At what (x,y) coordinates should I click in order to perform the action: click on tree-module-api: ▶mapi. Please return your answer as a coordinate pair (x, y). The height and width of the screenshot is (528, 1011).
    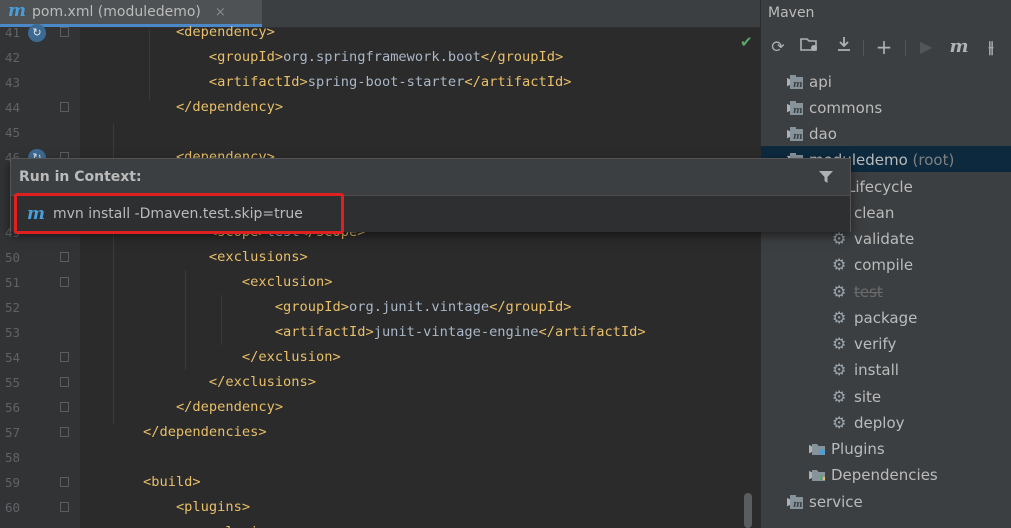
    Looking at the image, I should click on (809, 82).